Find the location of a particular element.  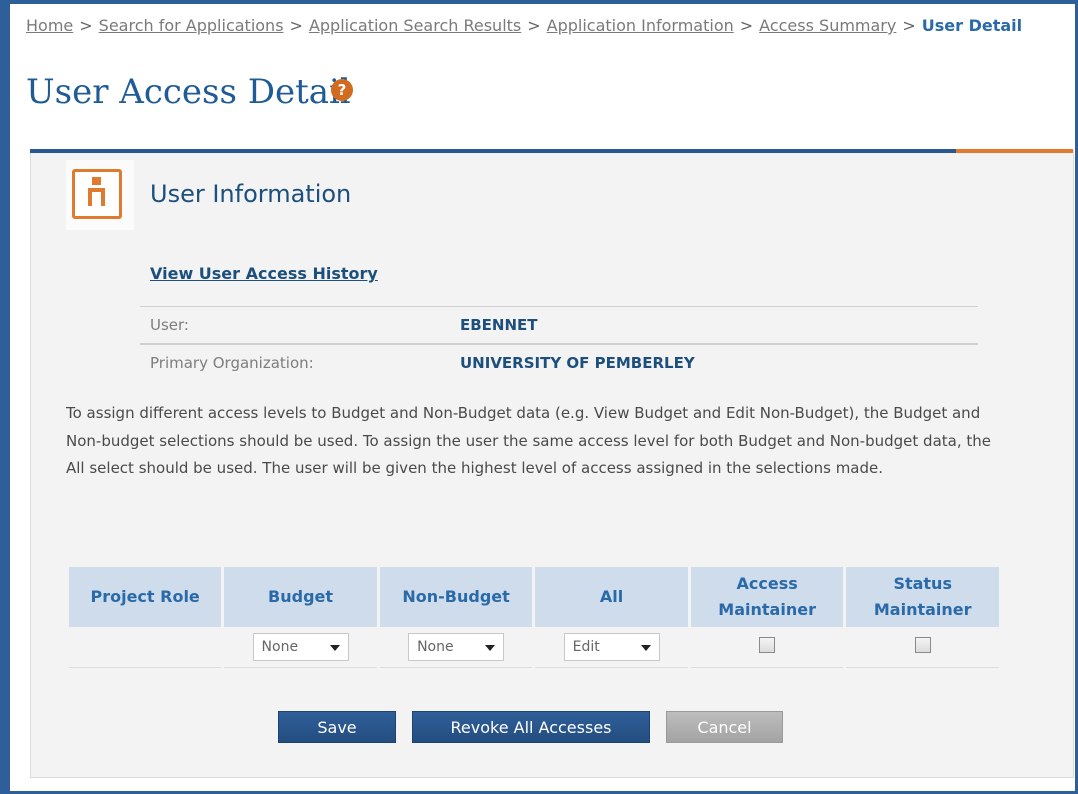

header-non-budget: Non-Budget is located at coordinates (456, 597).